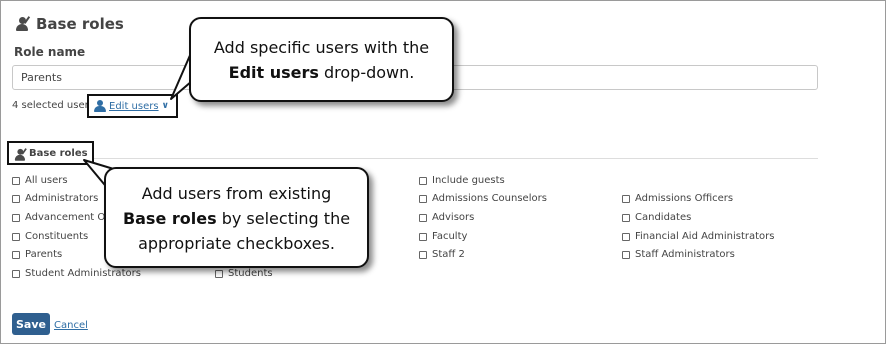  I want to click on checkbox-label: Admissions Officers, so click(684, 198).